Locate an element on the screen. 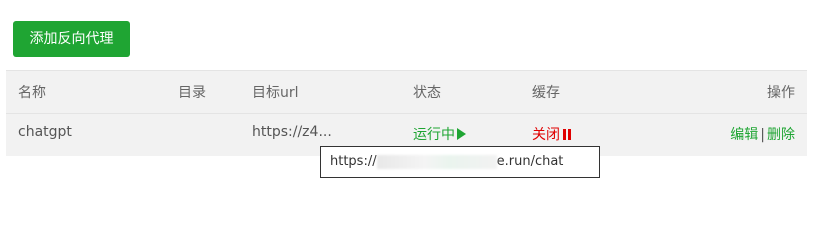 The image size is (818, 240). header-cache: 缓存 is located at coordinates (546, 93).